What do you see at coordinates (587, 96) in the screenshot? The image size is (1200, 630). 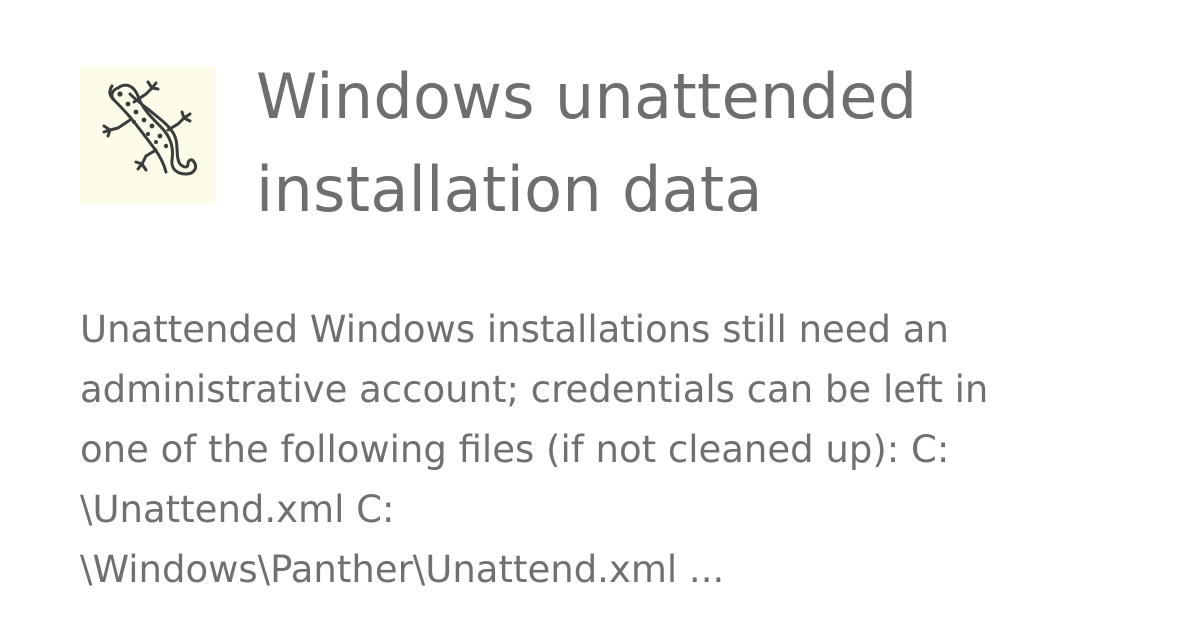 I see `title-line-1: Windows unattended` at bounding box center [587, 96].